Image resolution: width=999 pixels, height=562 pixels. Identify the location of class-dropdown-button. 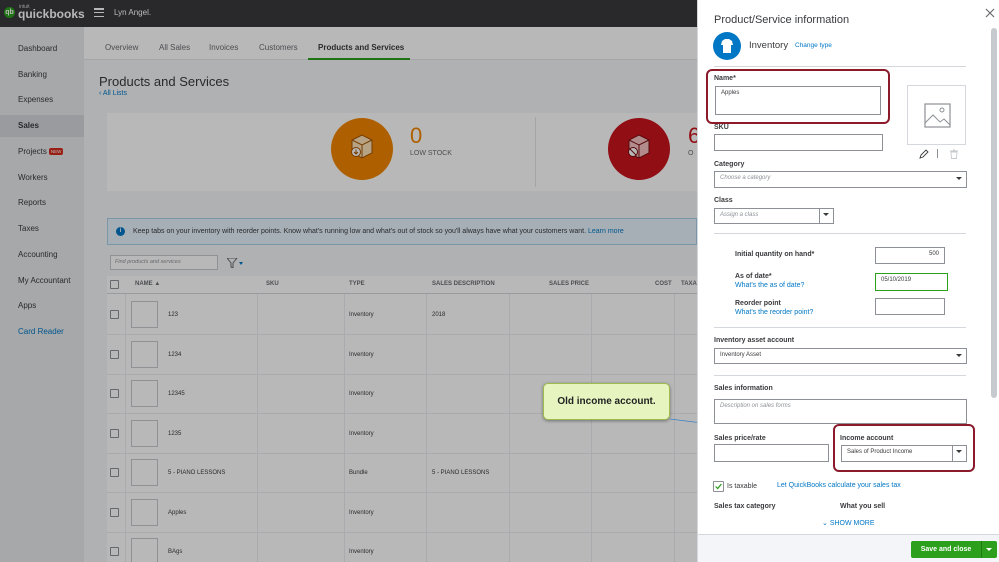
(826, 216).